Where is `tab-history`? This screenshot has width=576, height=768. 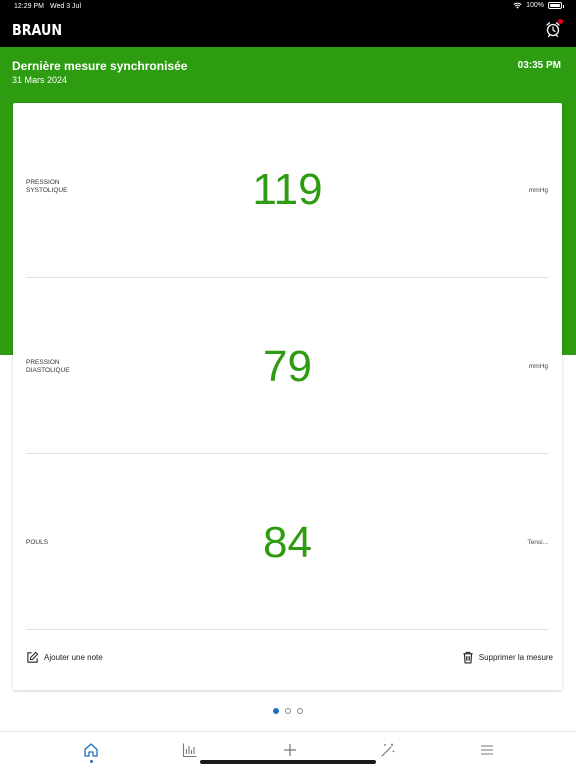 tab-history is located at coordinates (190, 750).